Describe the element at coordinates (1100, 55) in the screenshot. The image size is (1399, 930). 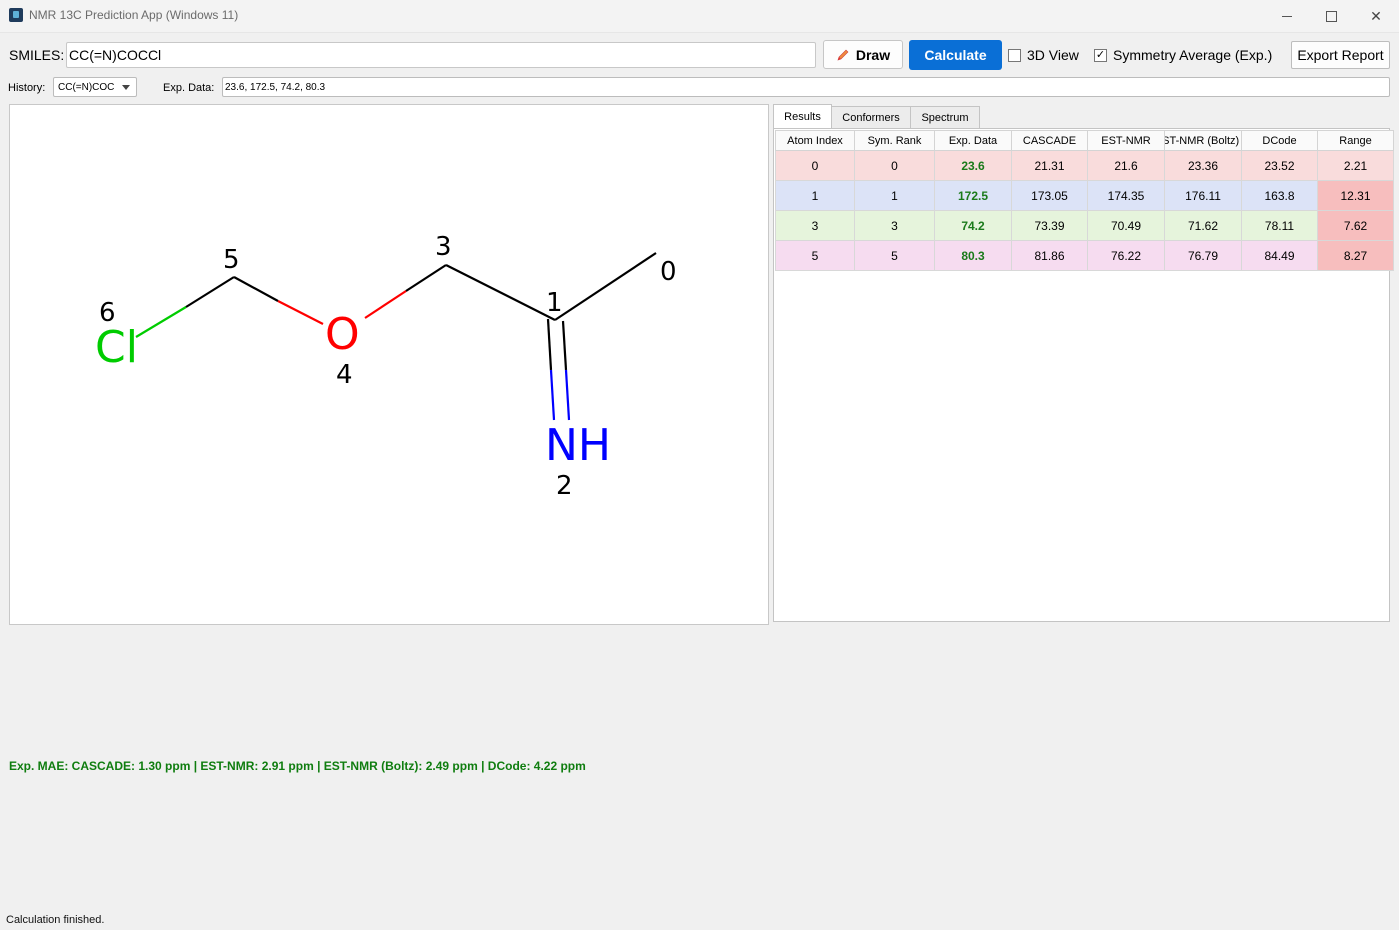
I see `checkmark-icon: ✓` at that location.